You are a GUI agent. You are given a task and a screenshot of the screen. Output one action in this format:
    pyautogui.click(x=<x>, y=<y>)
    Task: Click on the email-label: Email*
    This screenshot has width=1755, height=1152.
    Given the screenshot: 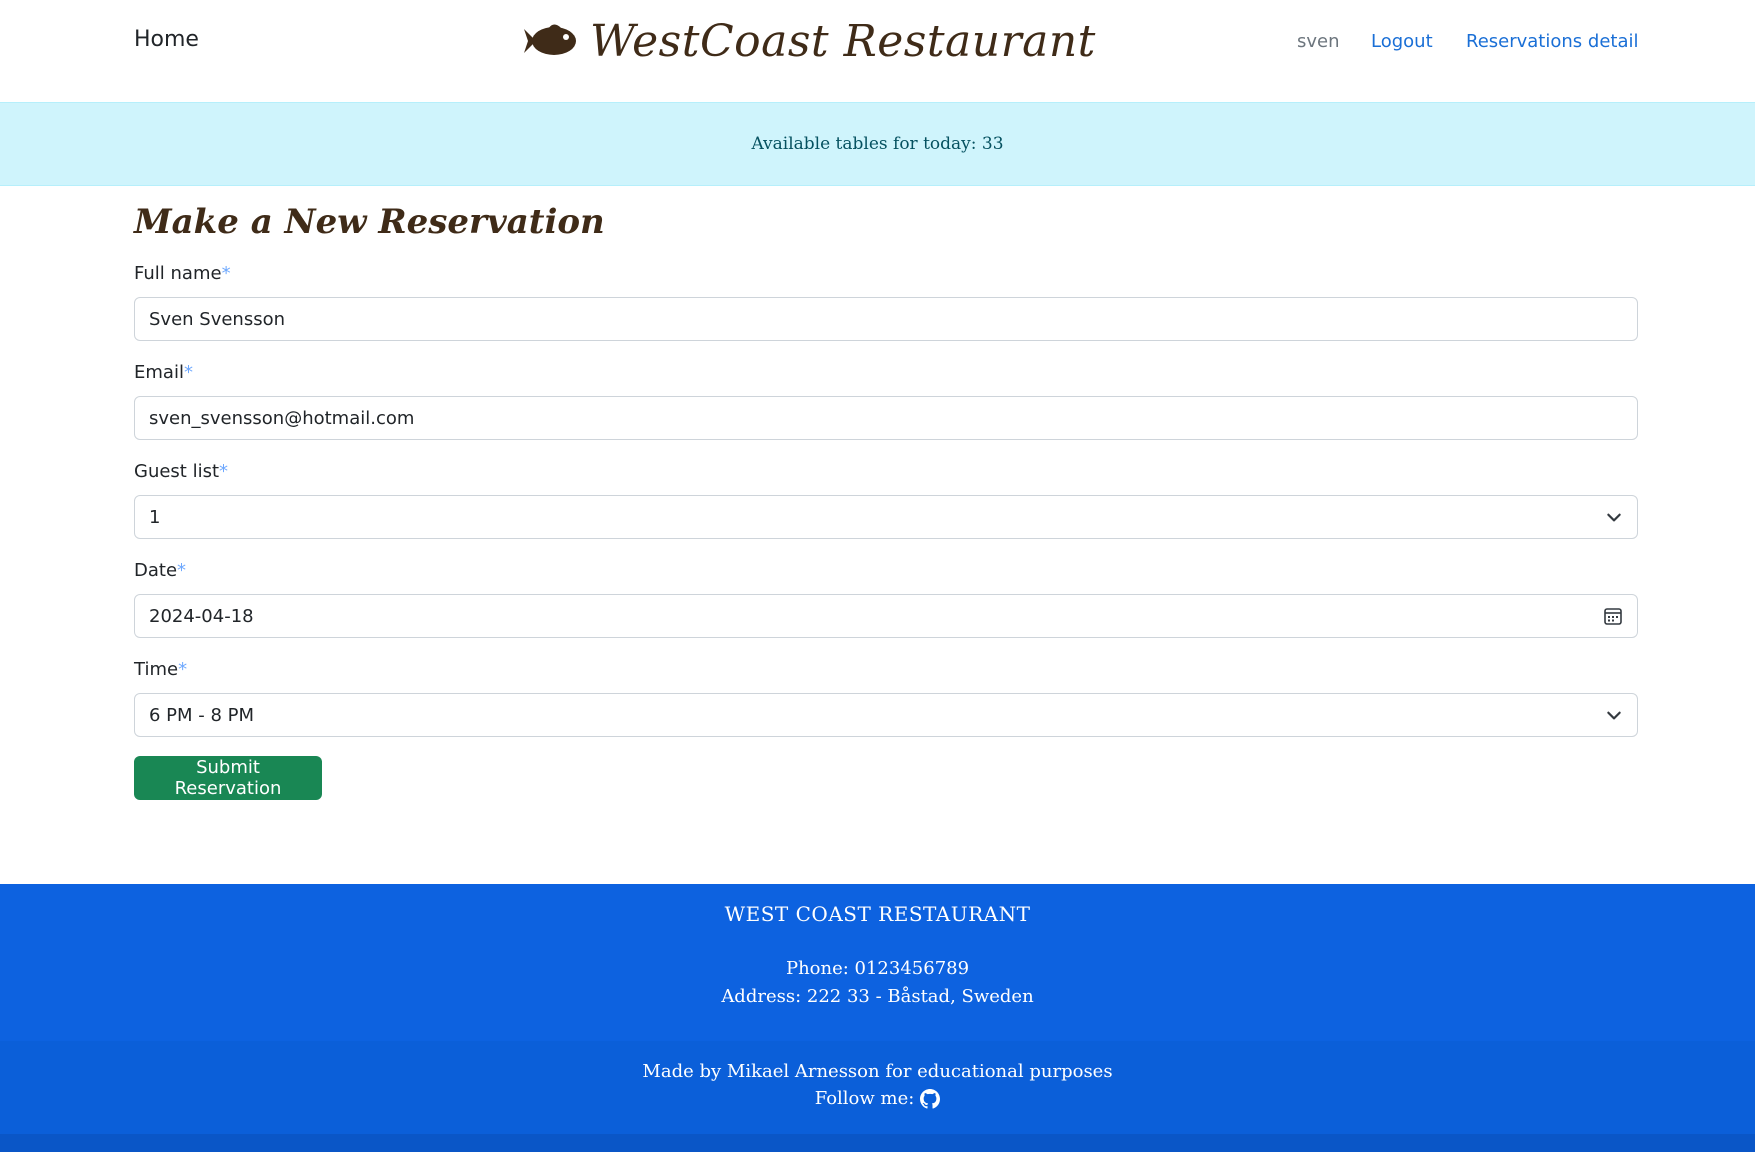 What is the action you would take?
    pyautogui.click(x=163, y=372)
    